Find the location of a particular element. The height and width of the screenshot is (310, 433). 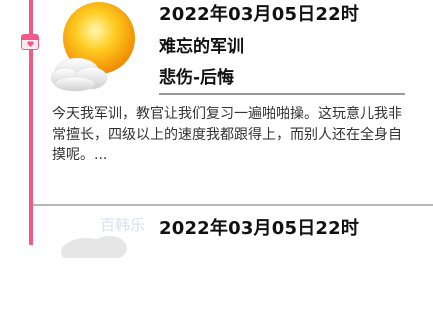

watermark: 百韩乐 is located at coordinates (123, 225).